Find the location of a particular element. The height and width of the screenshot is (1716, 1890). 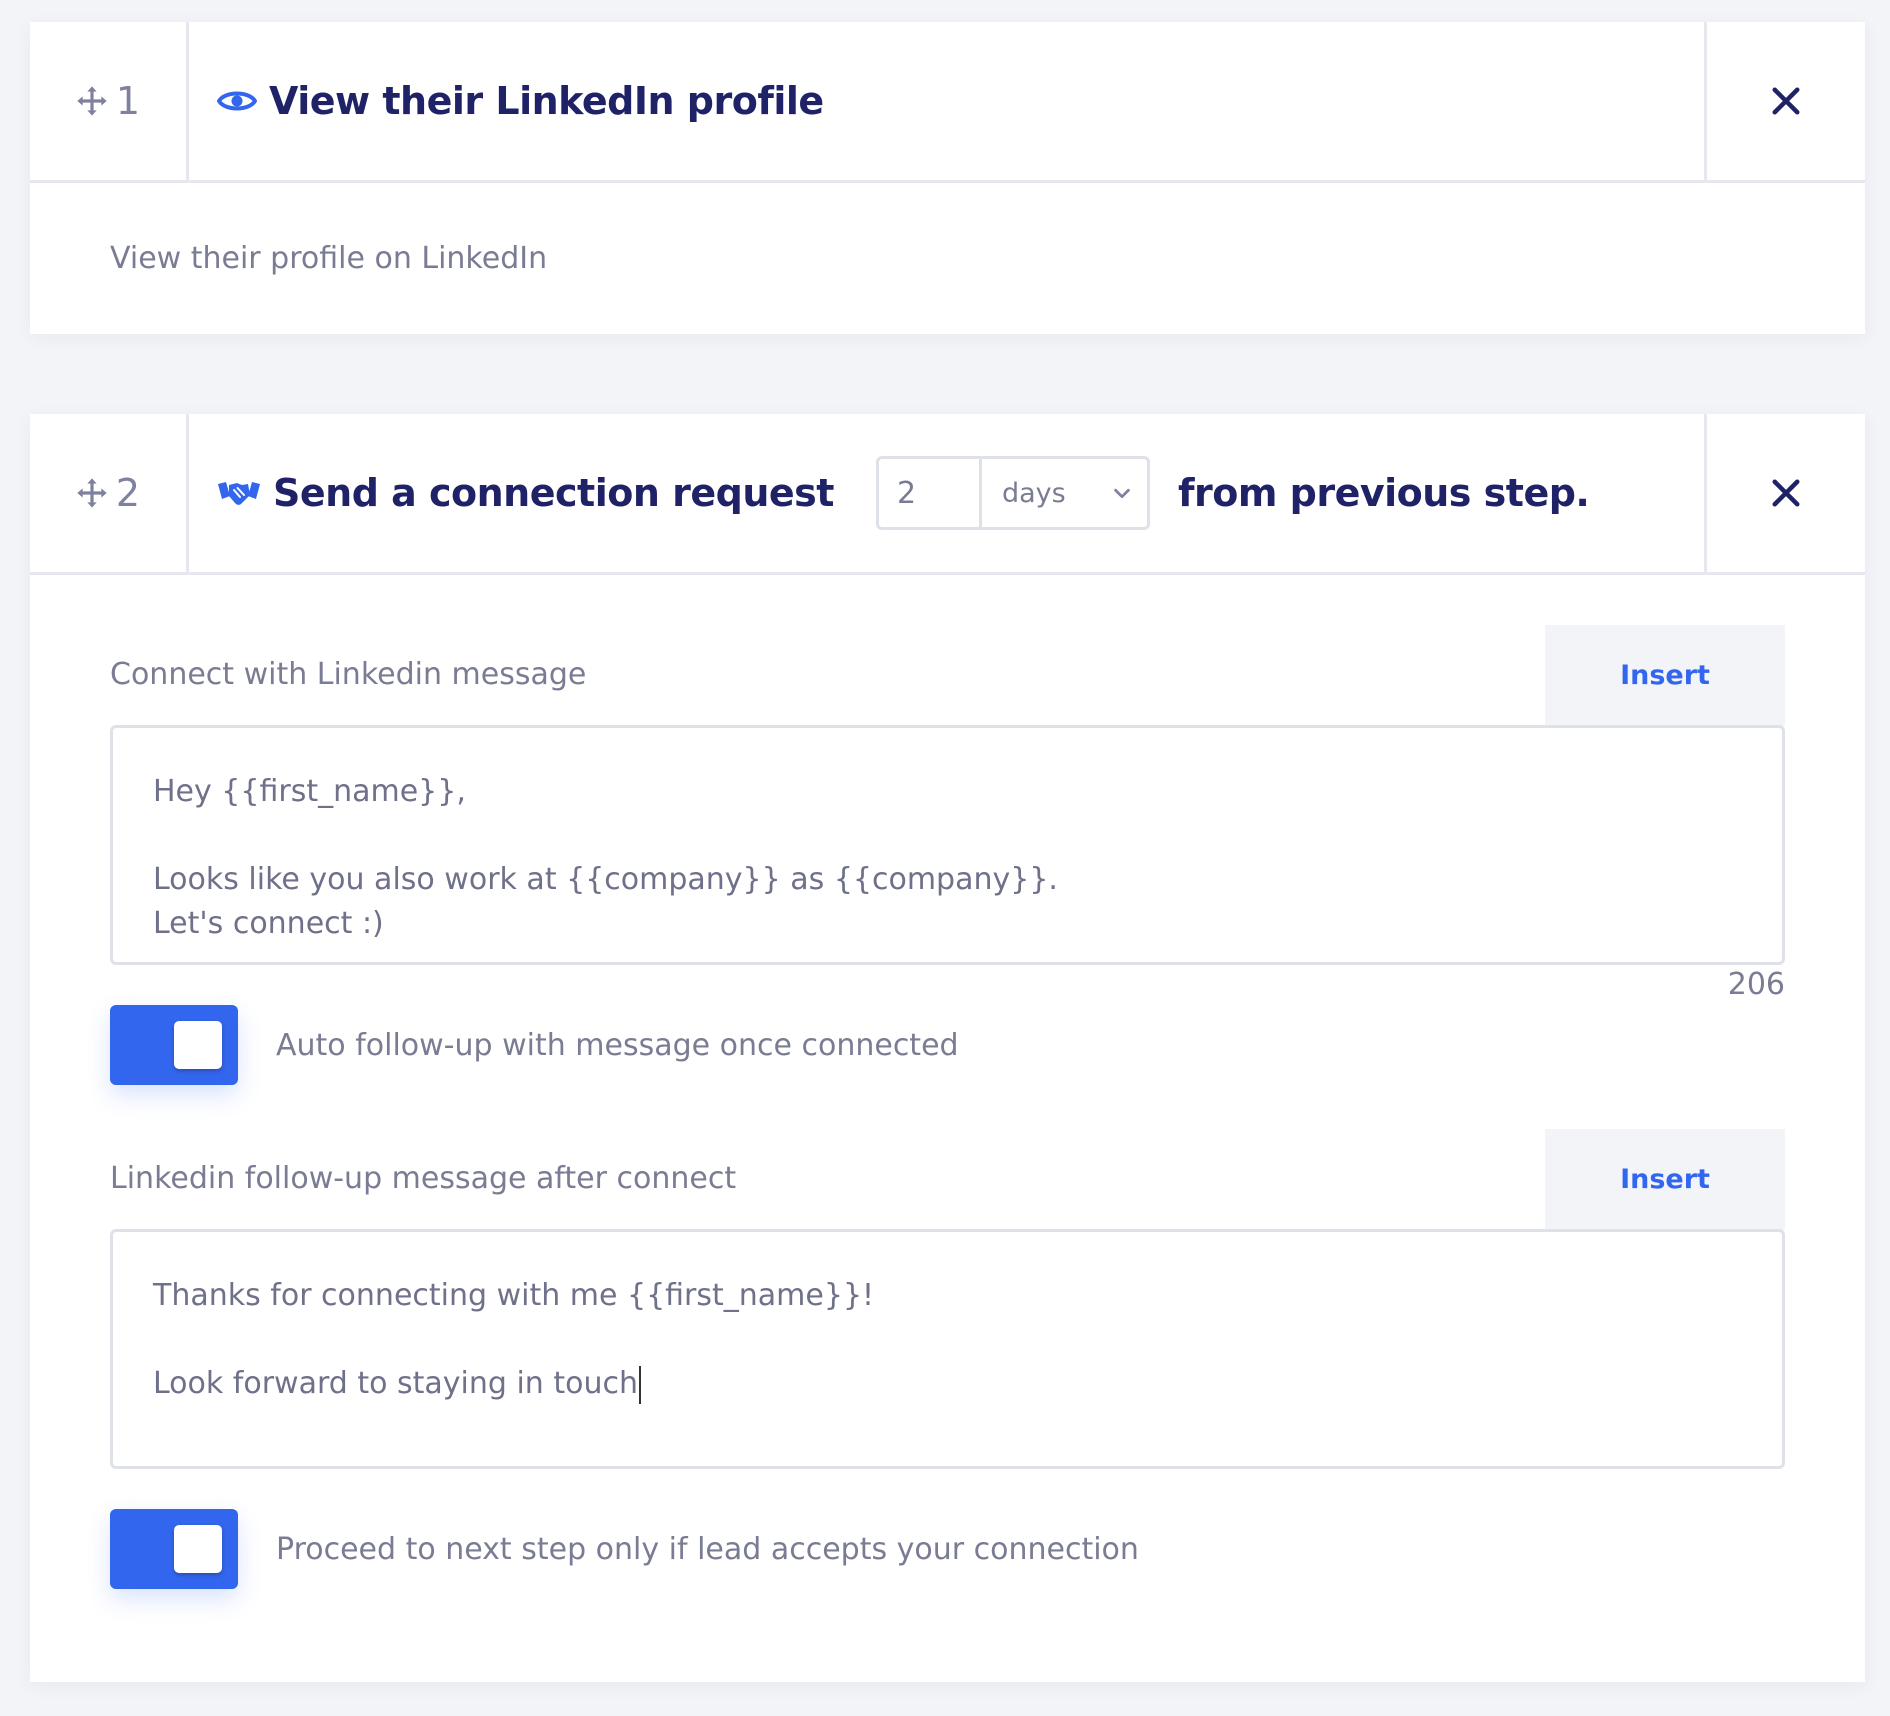

proceed-if-accepted-toggle is located at coordinates (174, 1549).